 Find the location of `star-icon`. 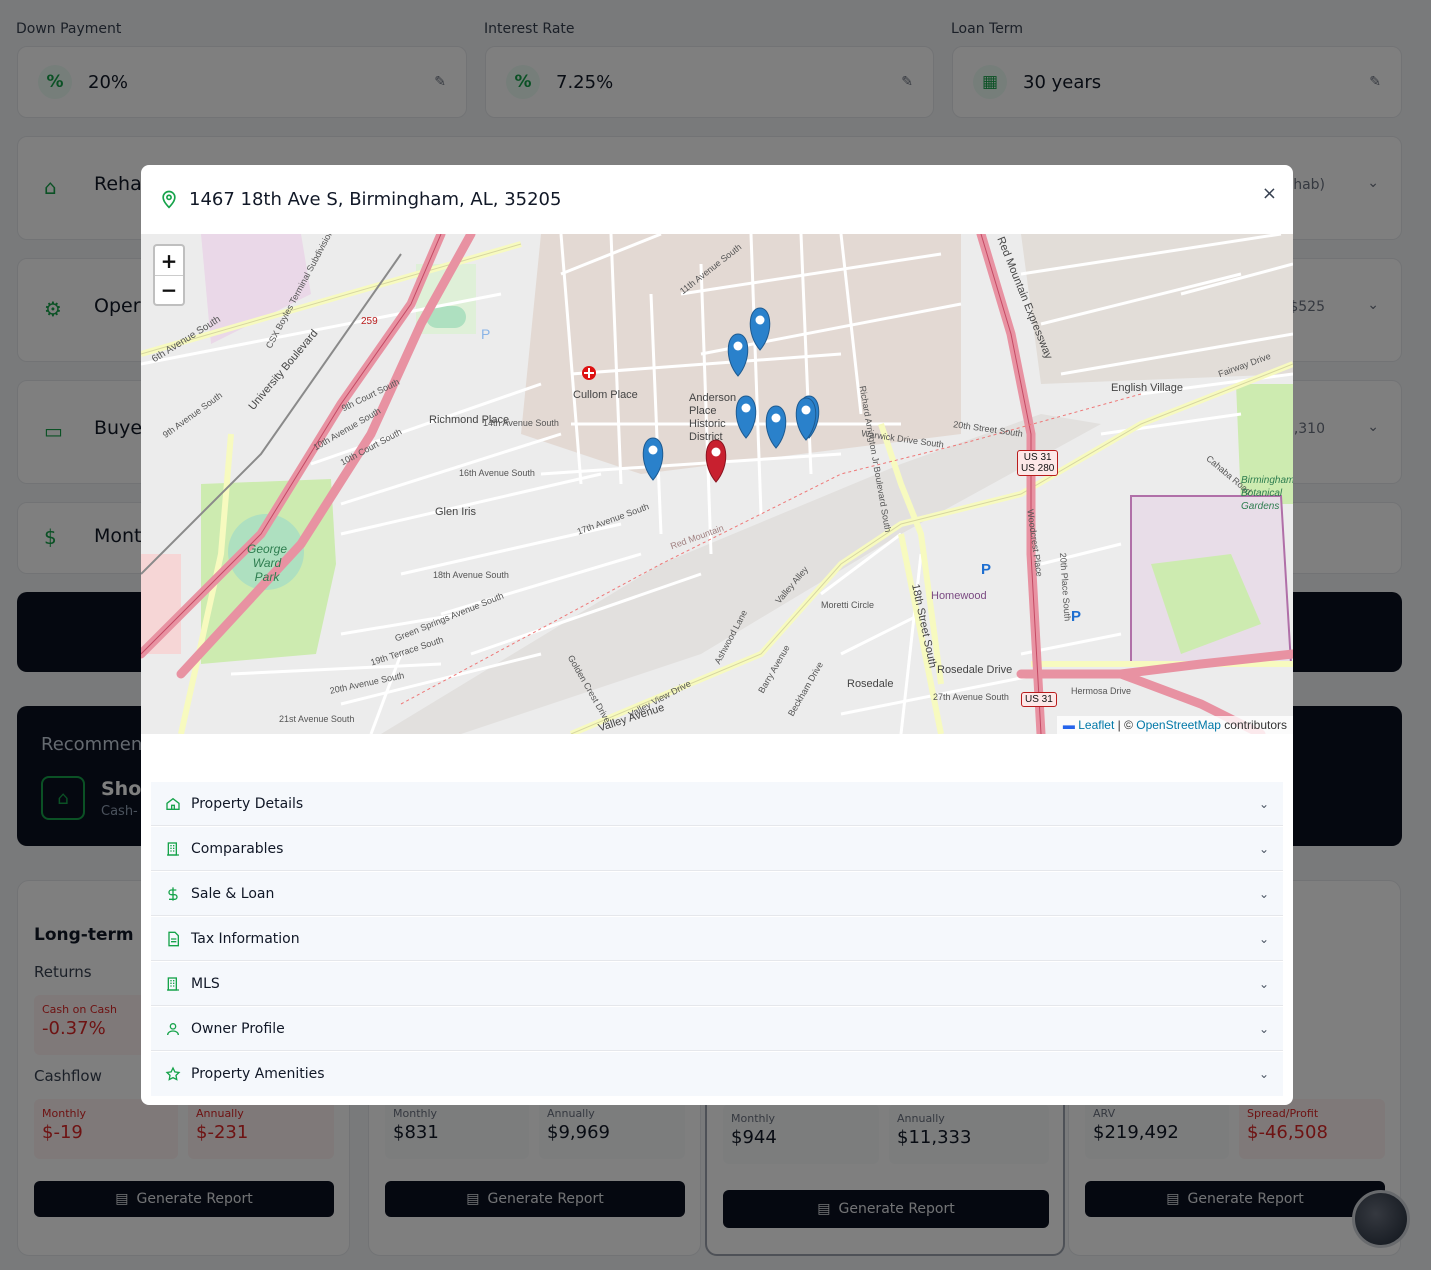

star-icon is located at coordinates (173, 1073).